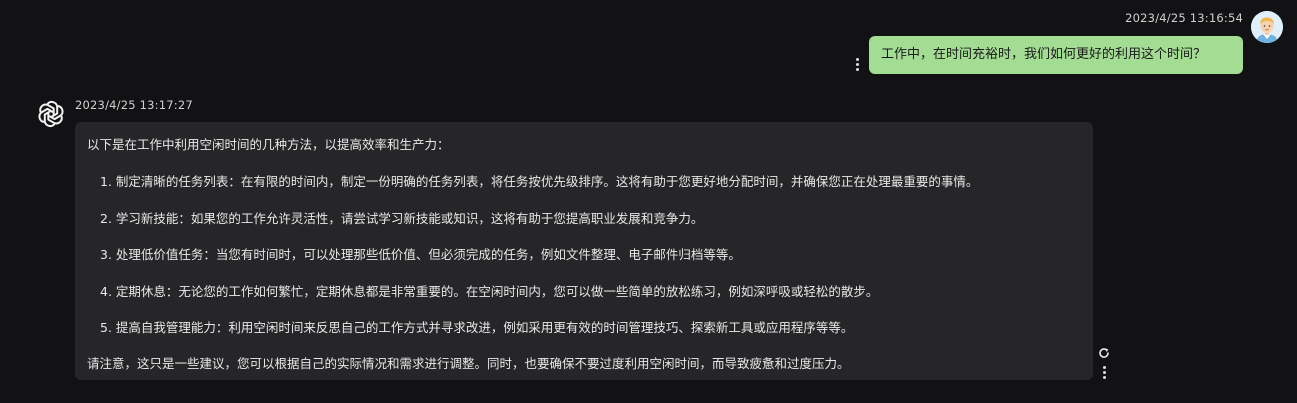  I want to click on user-message-more-icon, so click(857, 66).